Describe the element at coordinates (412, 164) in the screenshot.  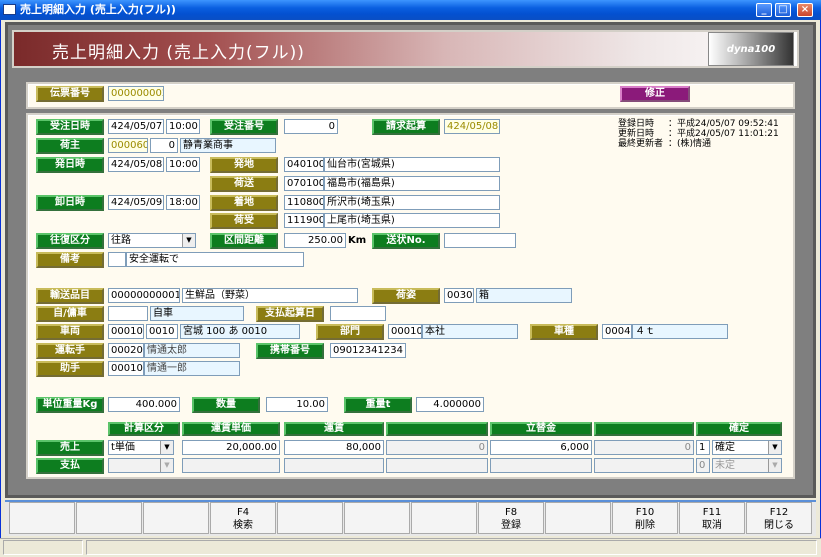
I see `hatsuchi-name-field: 仙台市(宮城県)` at that location.